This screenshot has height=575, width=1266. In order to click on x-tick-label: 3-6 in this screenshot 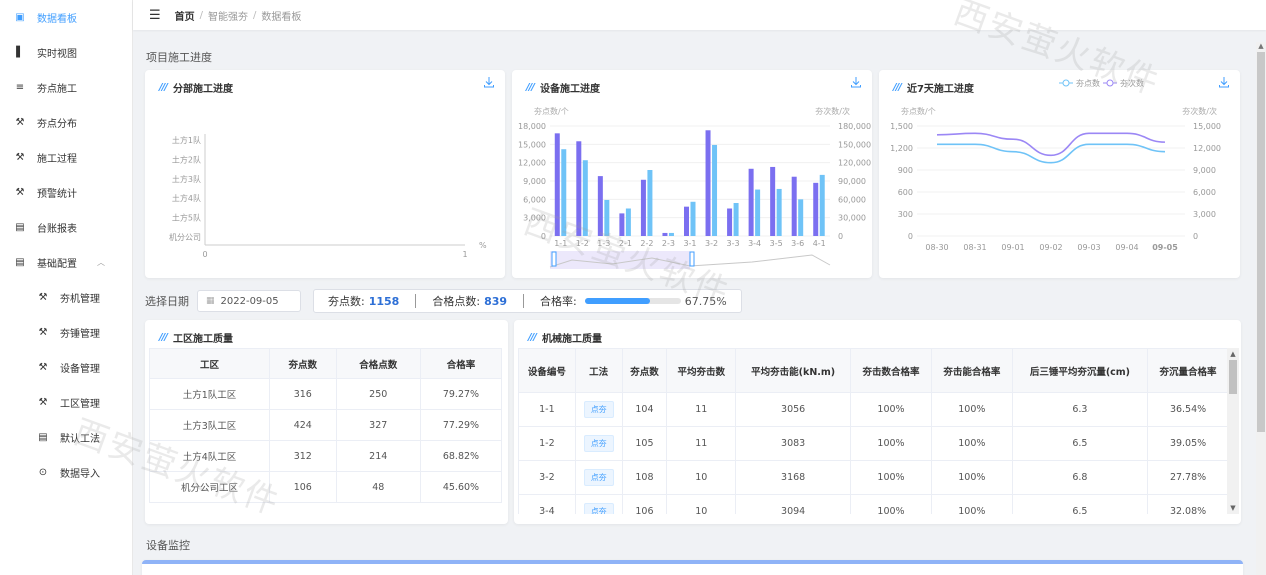, I will do `click(797, 243)`.